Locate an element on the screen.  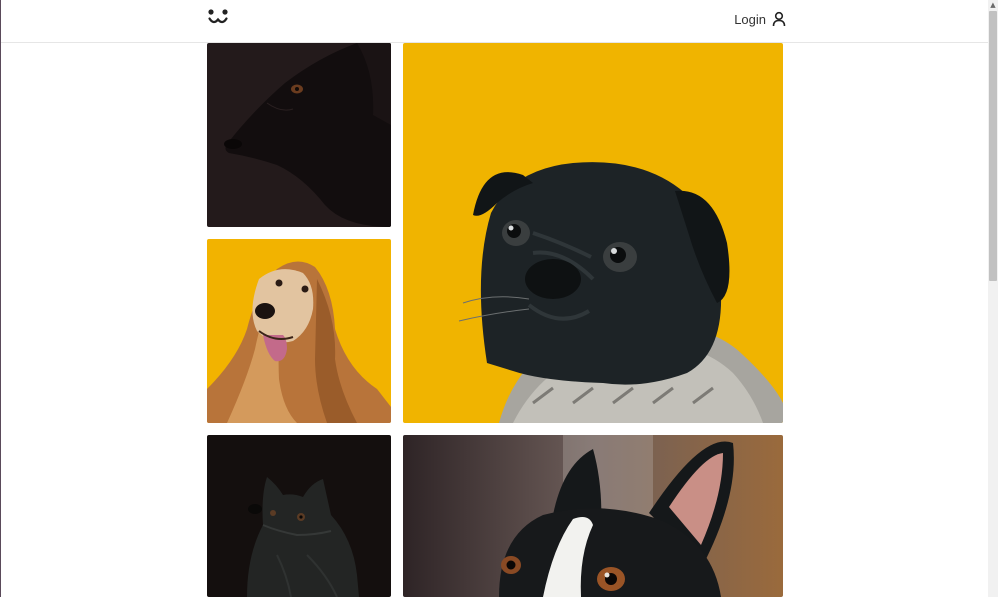
login-label: Login is located at coordinates (750, 19).